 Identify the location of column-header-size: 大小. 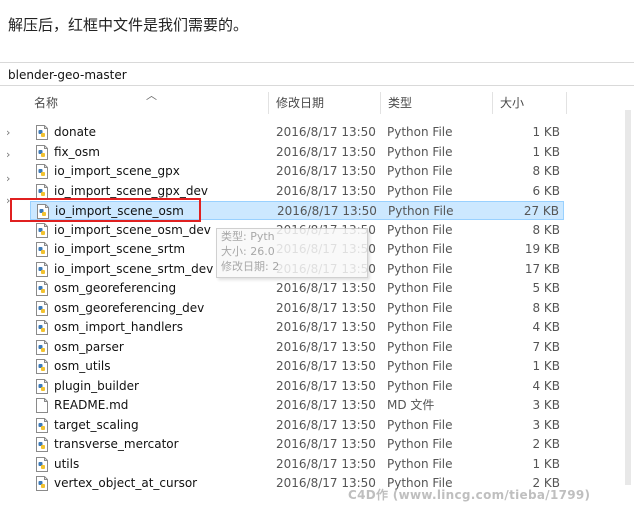
(512, 103).